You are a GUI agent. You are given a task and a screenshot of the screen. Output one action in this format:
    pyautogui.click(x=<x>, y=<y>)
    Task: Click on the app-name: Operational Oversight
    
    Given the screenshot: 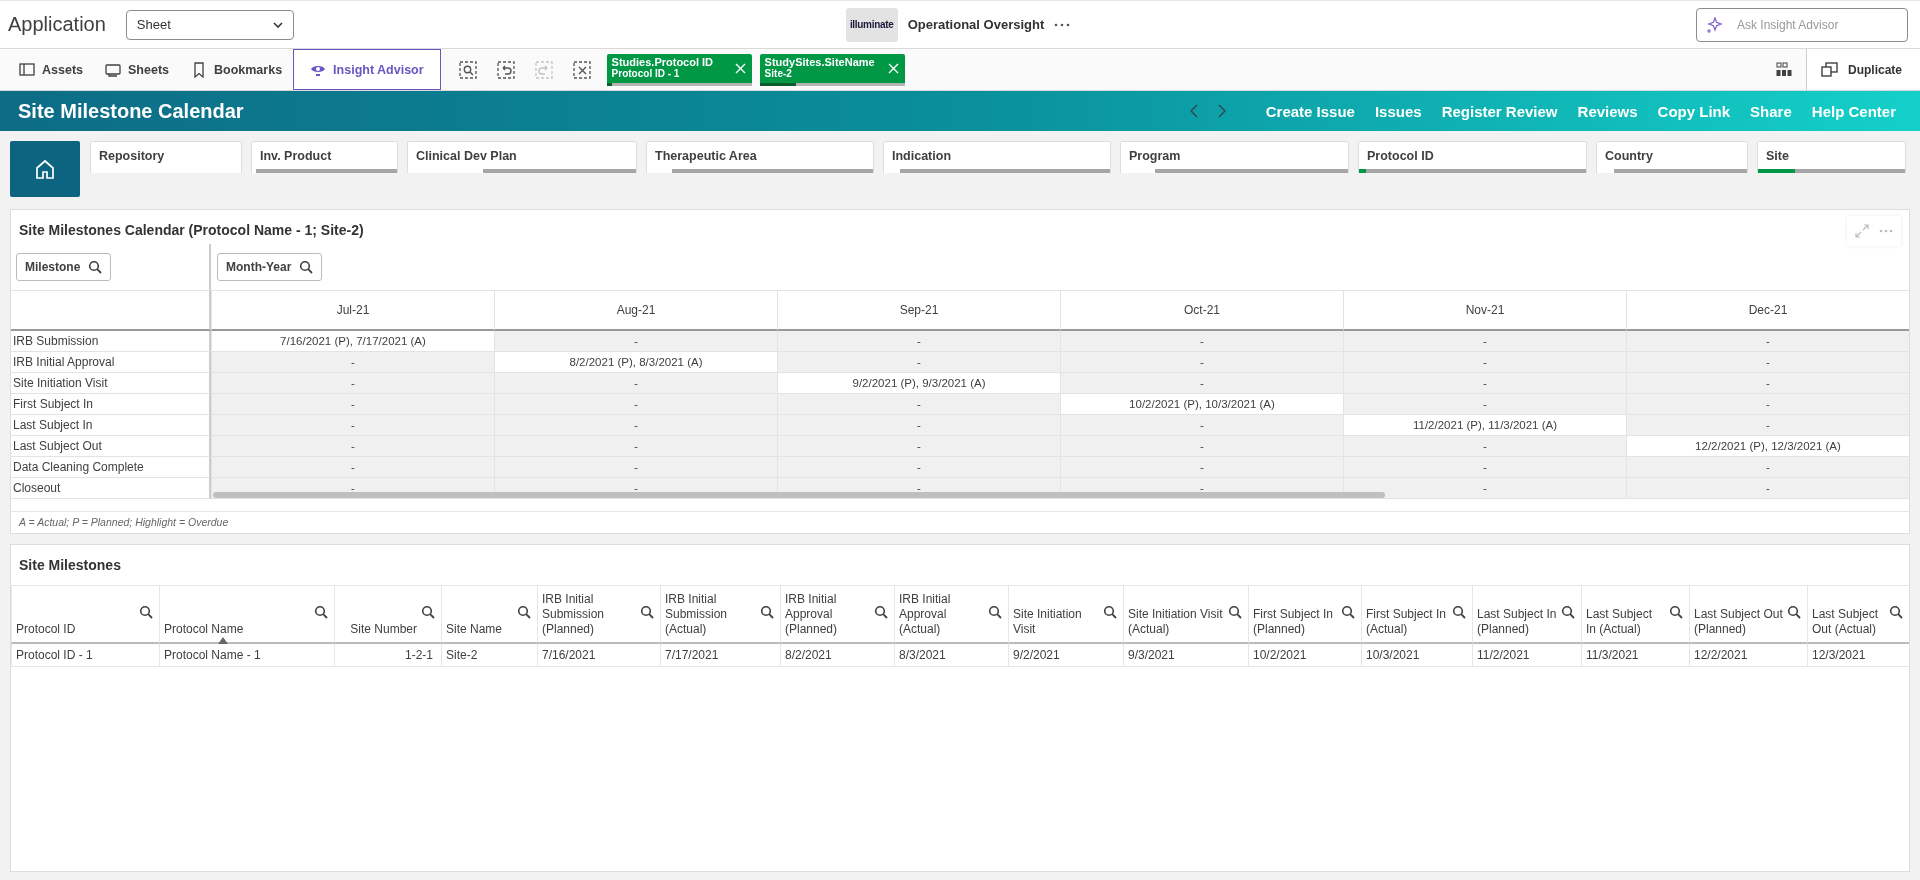 What is the action you would take?
    pyautogui.click(x=976, y=24)
    